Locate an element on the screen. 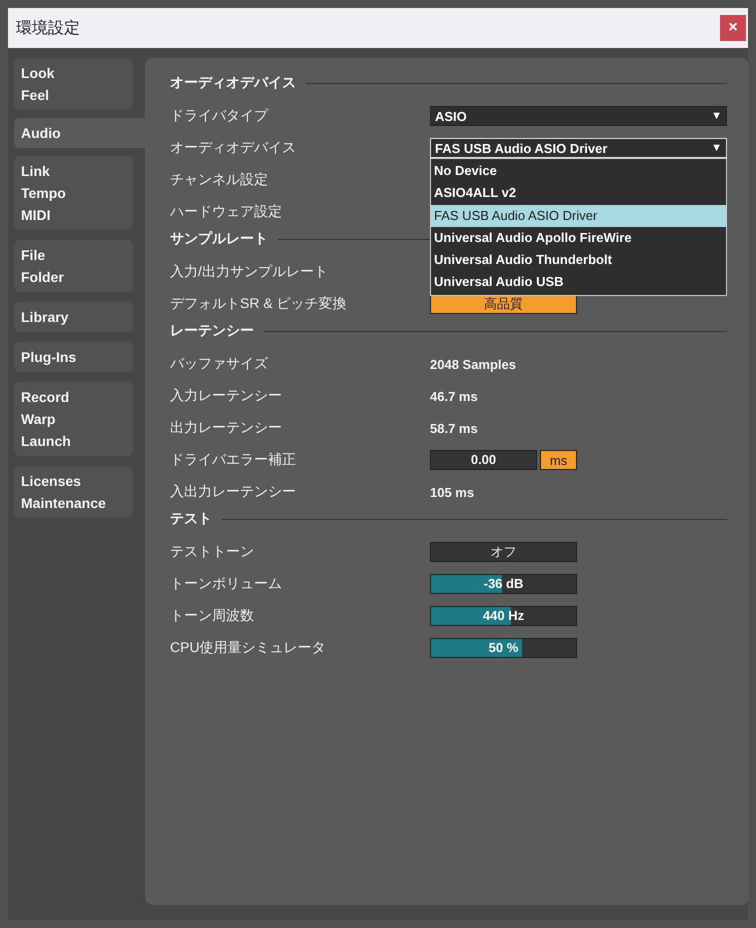 This screenshot has width=756, height=928. section-heading: オーディオデバイス is located at coordinates (233, 83).